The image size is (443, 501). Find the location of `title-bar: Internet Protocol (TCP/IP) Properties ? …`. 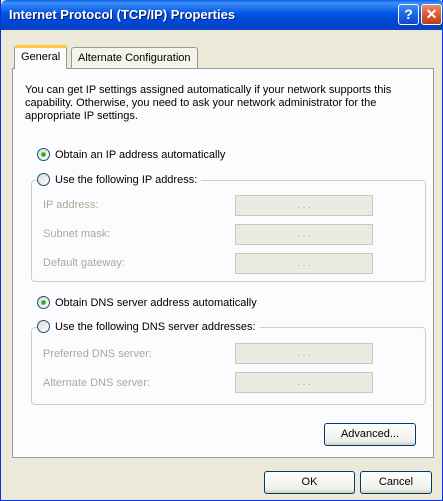

title-bar: Internet Protocol (TCP/IP) Properties ? … is located at coordinates (222, 15).